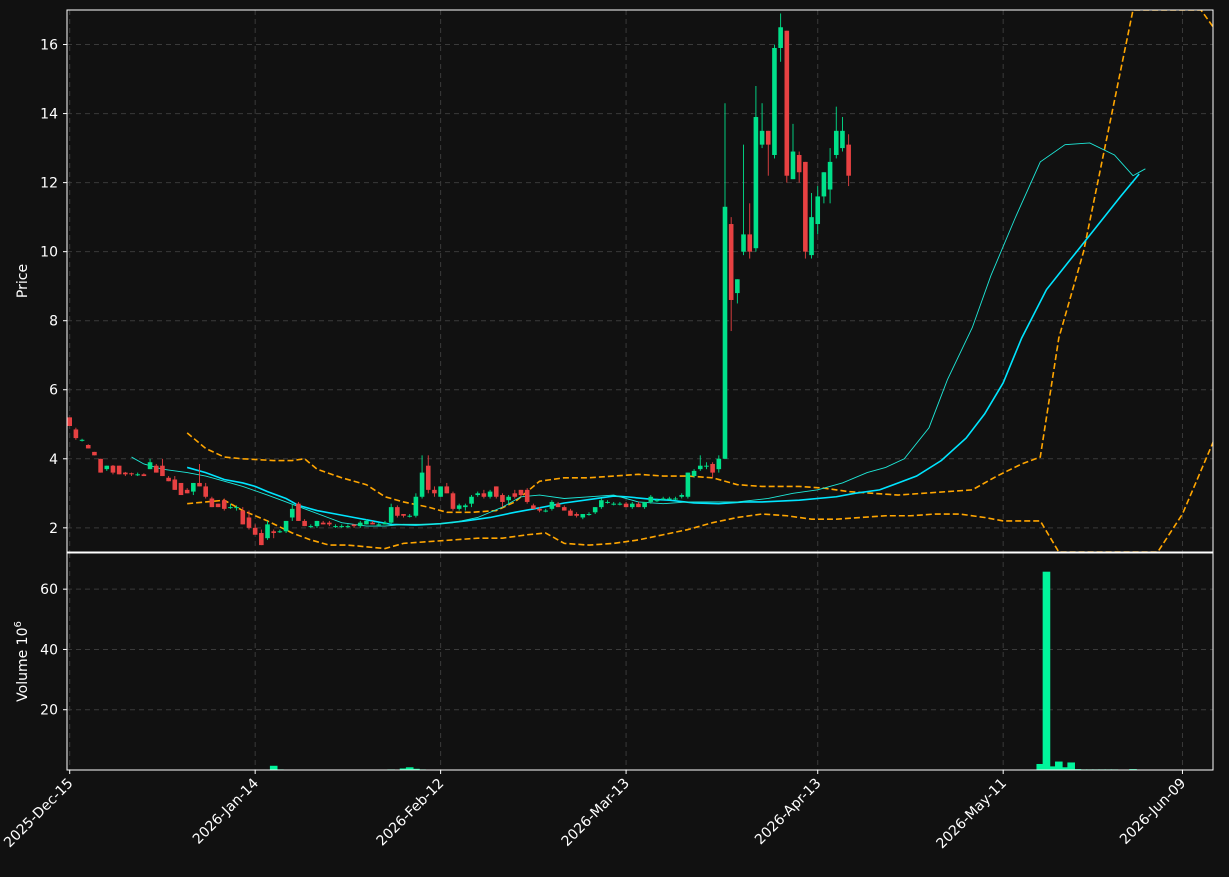  Describe the element at coordinates (971, 814) in the screenshot. I see `xtick-label: 2026-May-11` at that location.